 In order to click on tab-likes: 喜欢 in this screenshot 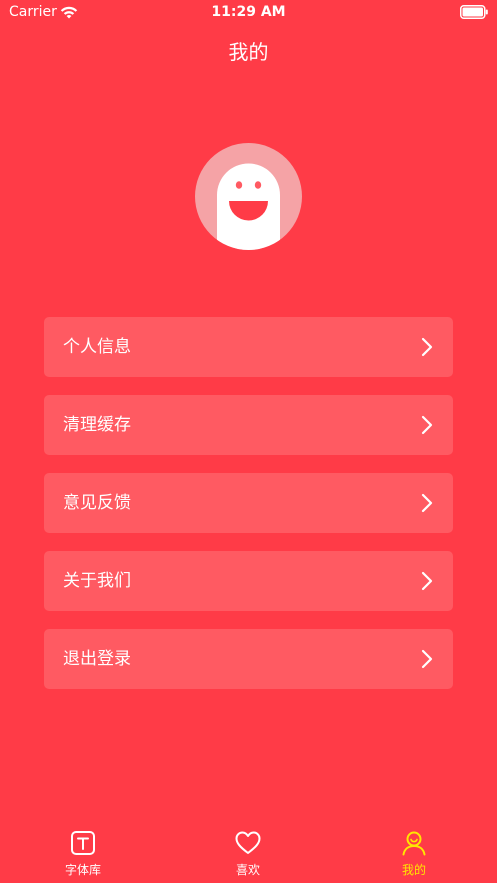, I will do `click(248, 856)`.